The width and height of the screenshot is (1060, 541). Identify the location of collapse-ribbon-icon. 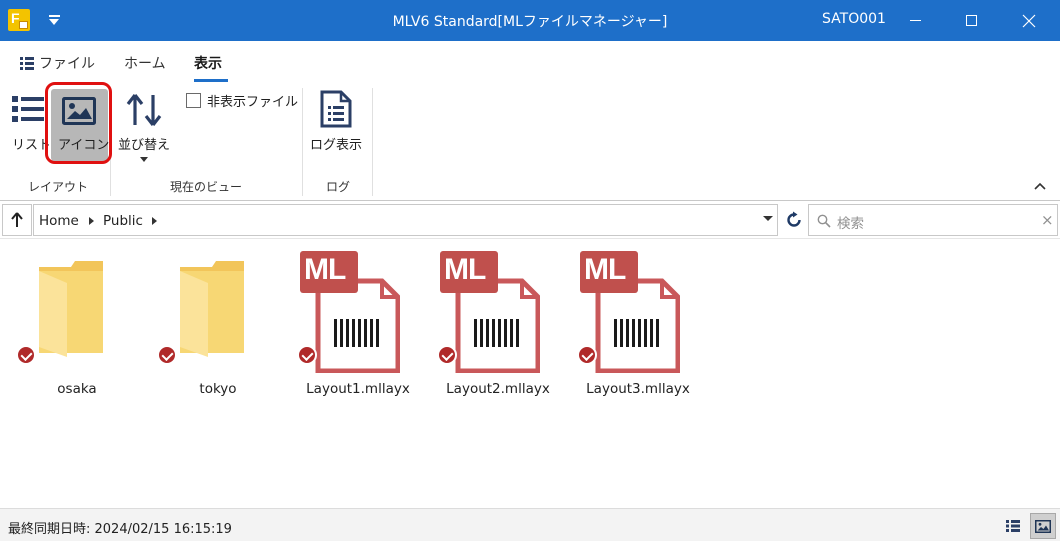
(1040, 186).